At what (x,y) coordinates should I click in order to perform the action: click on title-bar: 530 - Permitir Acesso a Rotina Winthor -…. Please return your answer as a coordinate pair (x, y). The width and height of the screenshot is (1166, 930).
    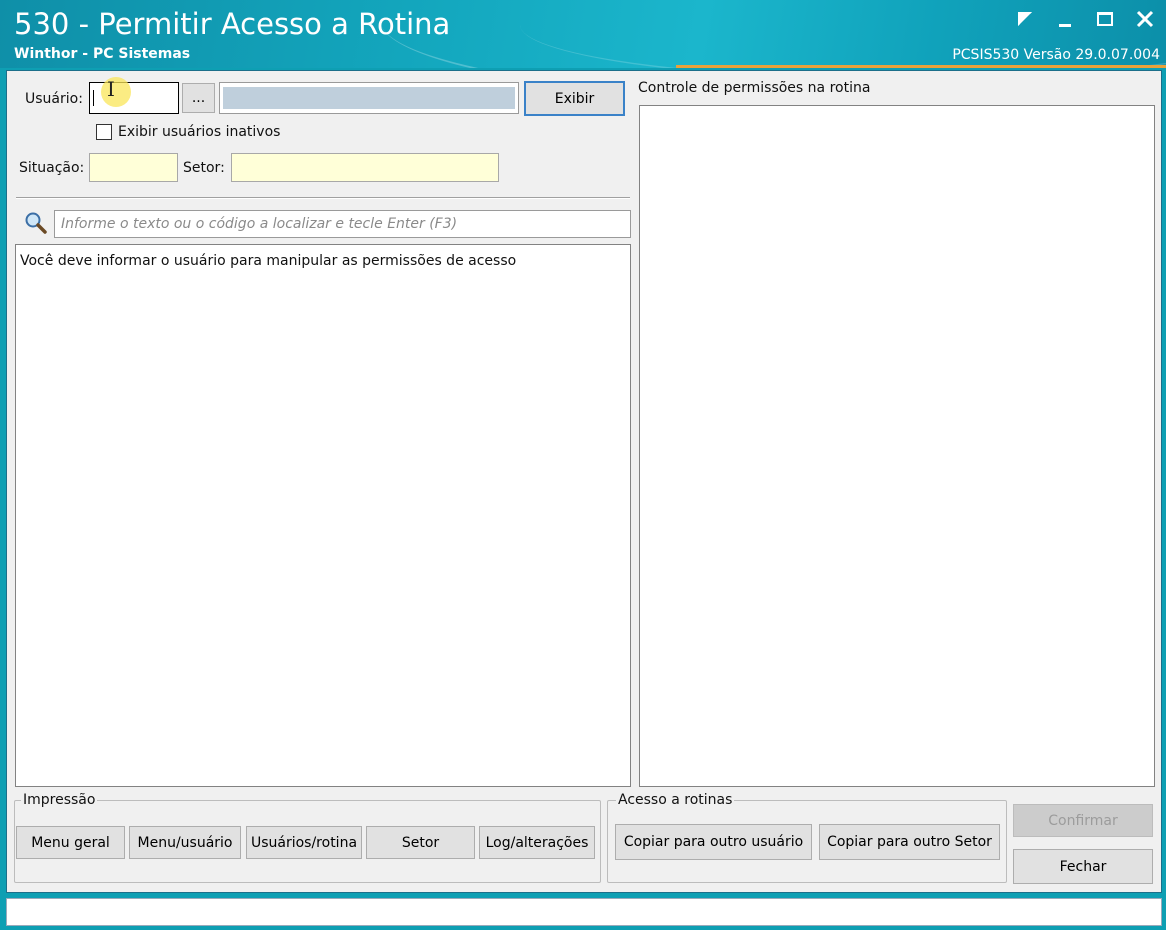
    Looking at the image, I should click on (583, 34).